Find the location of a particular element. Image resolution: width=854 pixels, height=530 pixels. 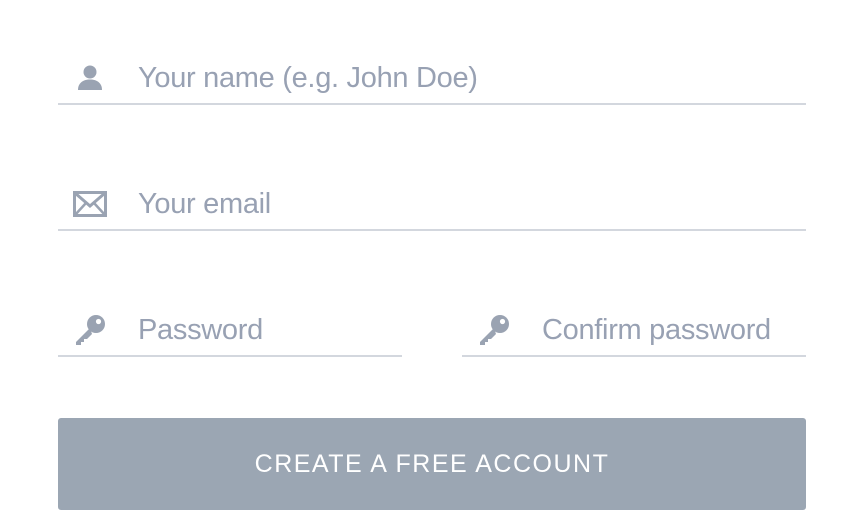

confirm-password-field is located at coordinates (634, 331).